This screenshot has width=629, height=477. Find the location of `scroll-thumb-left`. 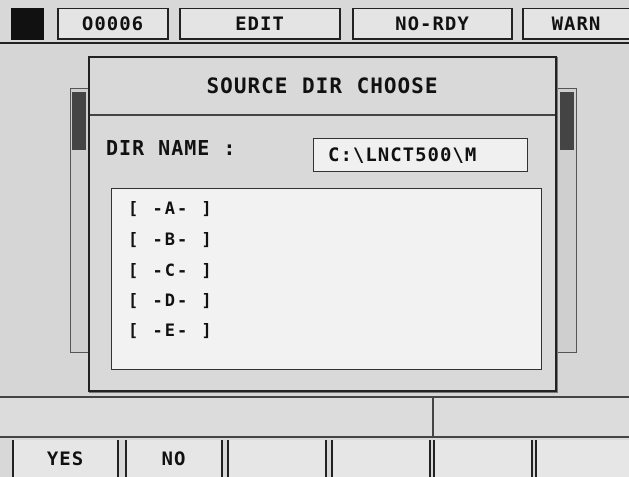

scroll-thumb-left is located at coordinates (79, 121).